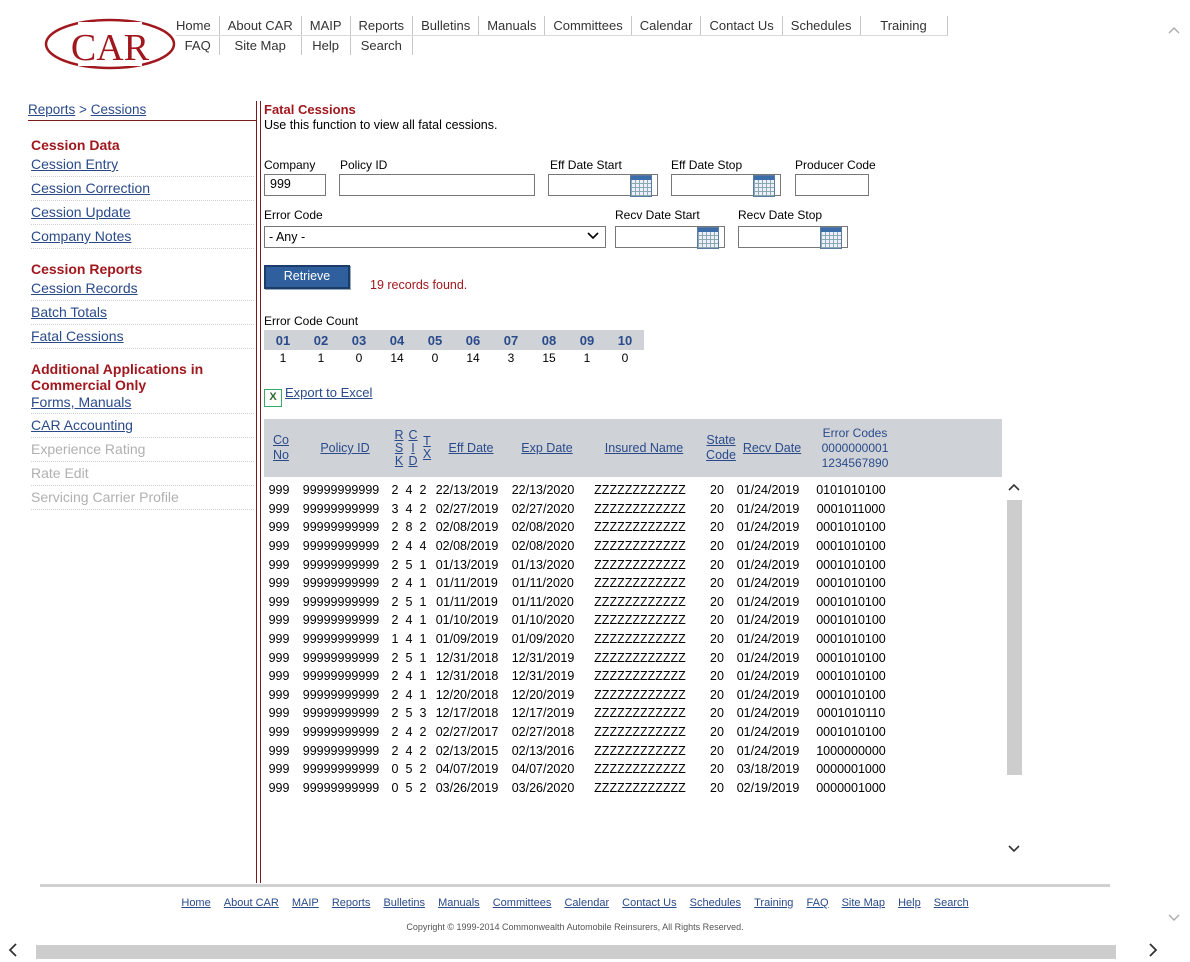 This screenshot has height=962, width=1190. Describe the element at coordinates (413, 448) in the screenshot. I see `header-cid: CID` at that location.